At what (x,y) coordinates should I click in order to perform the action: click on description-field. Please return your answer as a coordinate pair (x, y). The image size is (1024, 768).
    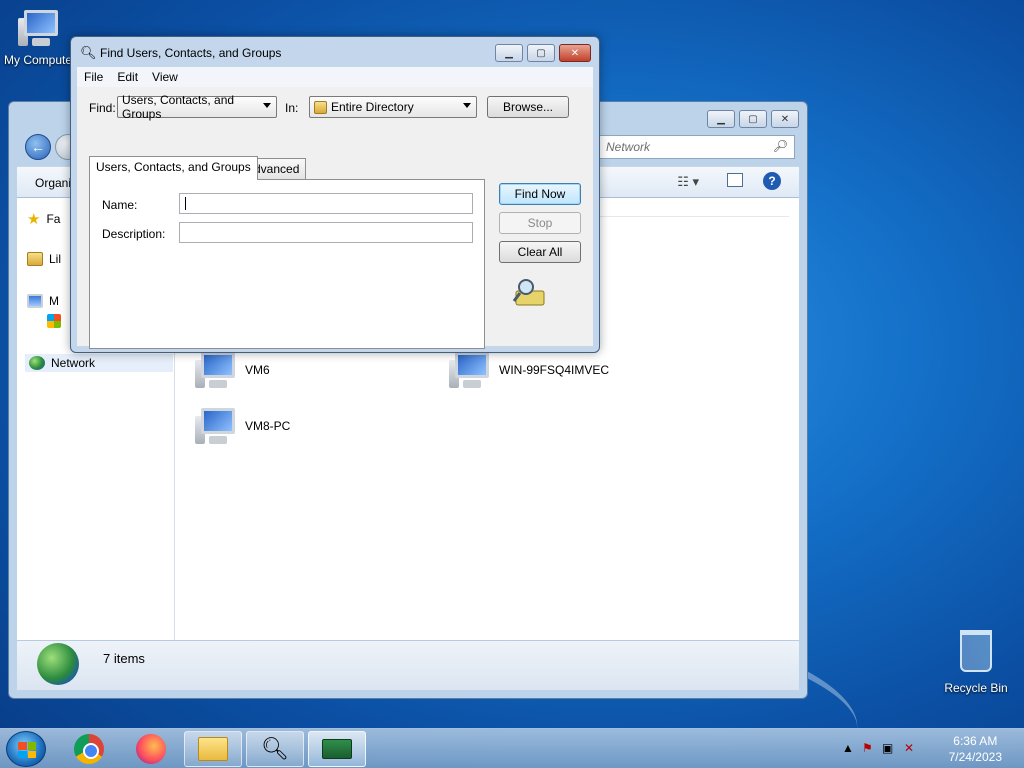
    Looking at the image, I should click on (326, 232).